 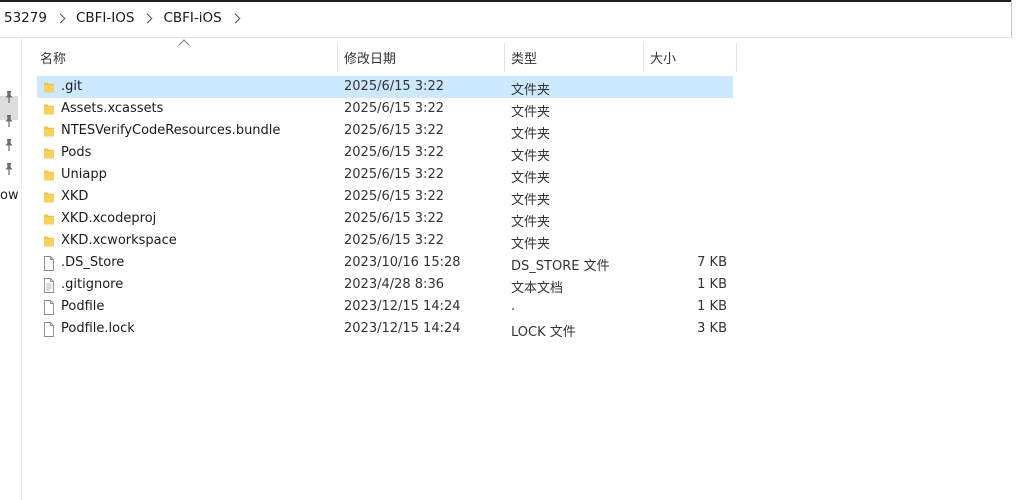 I want to click on file-name: Assets.xcassets, so click(x=112, y=108).